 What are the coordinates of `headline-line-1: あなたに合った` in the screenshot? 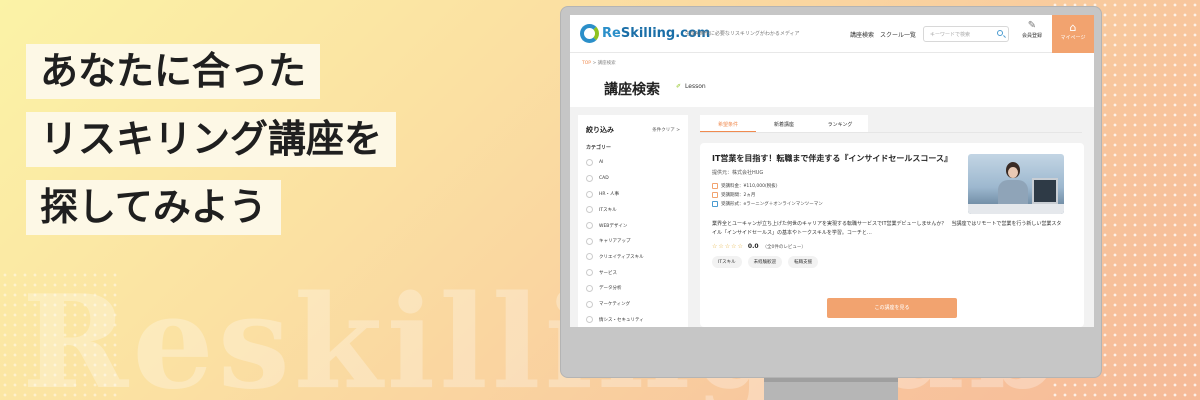 It's located at (173, 71).